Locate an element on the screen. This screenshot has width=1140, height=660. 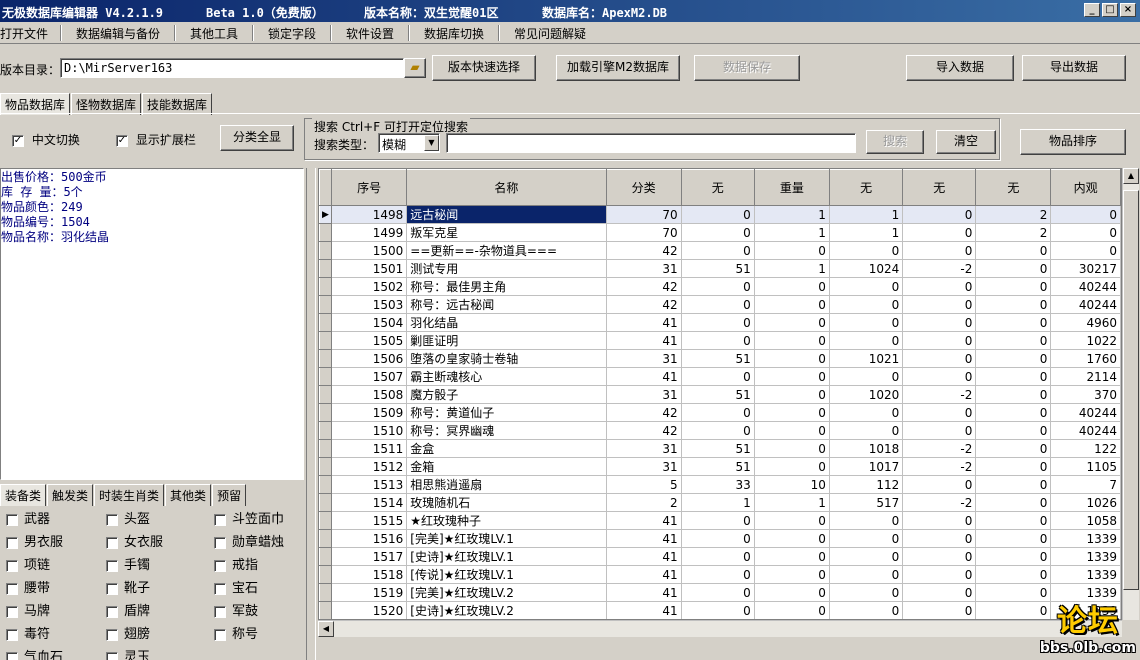
table-row: 1518 [传说]★红玫瑰LV.1 41 0 0 0 0 0 1339 is located at coordinates (720, 574).